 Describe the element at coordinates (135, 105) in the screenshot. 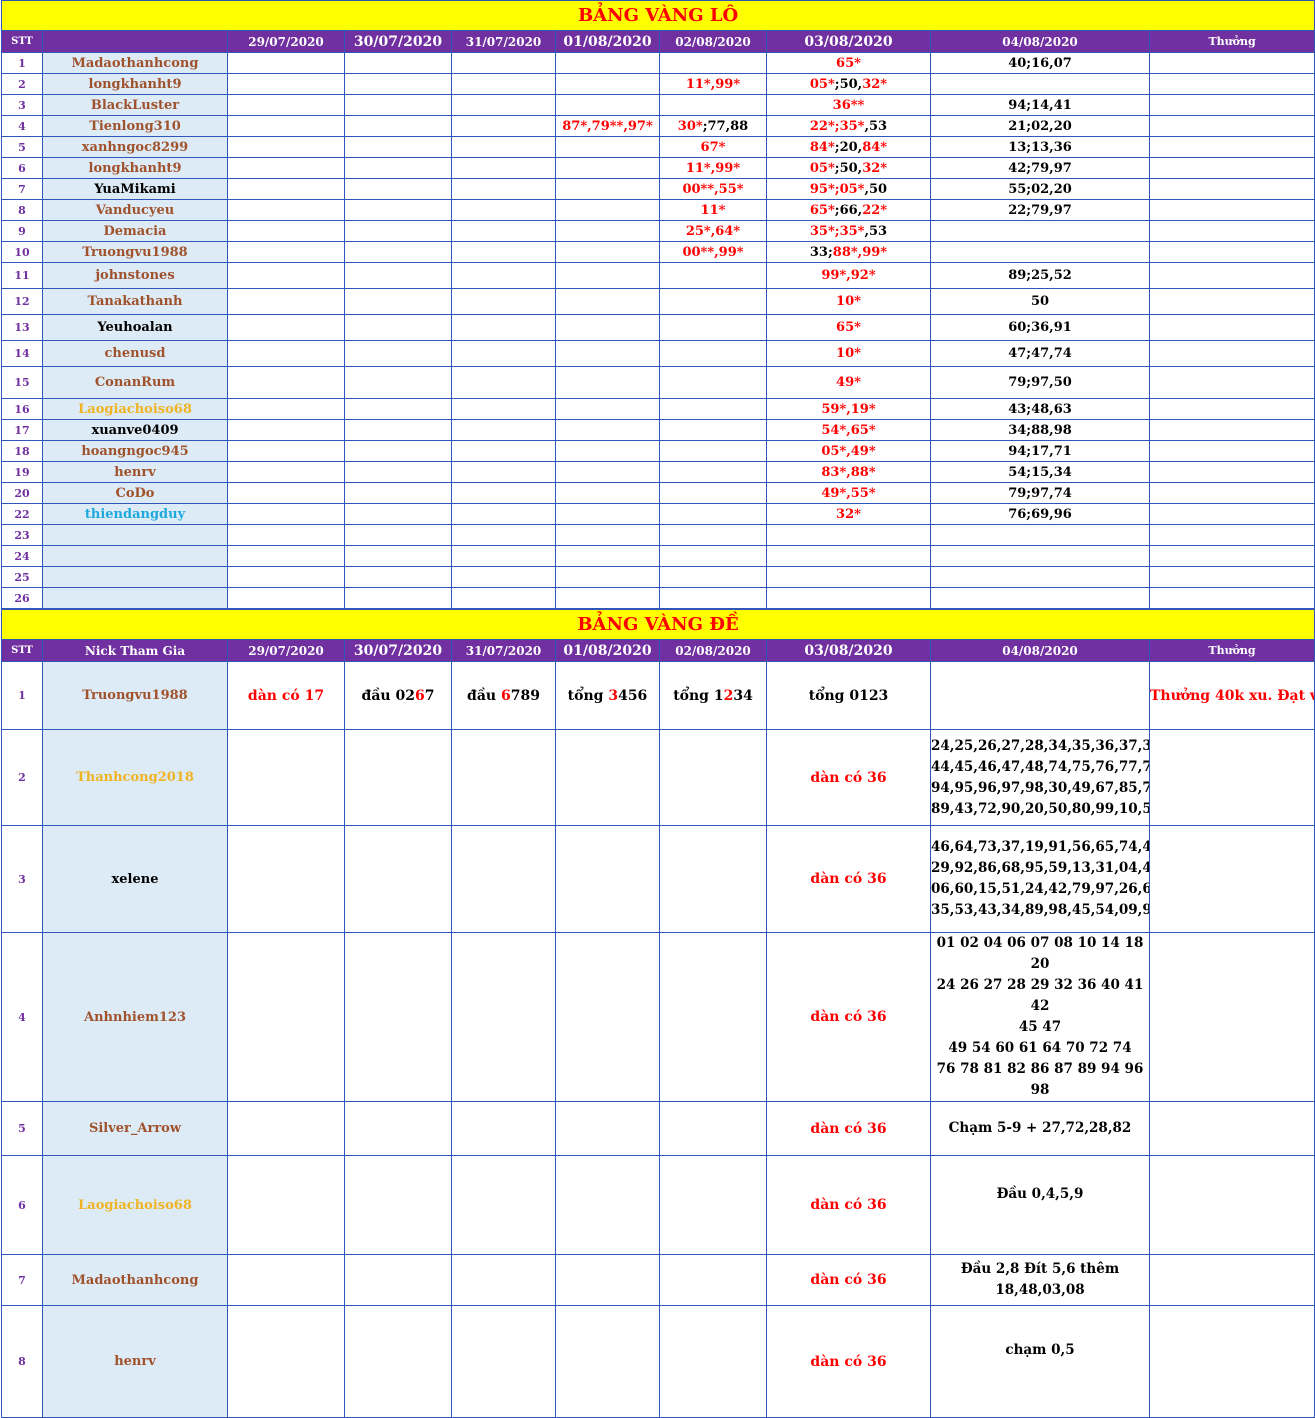

I see `player-nick: BlackLuster` at that location.